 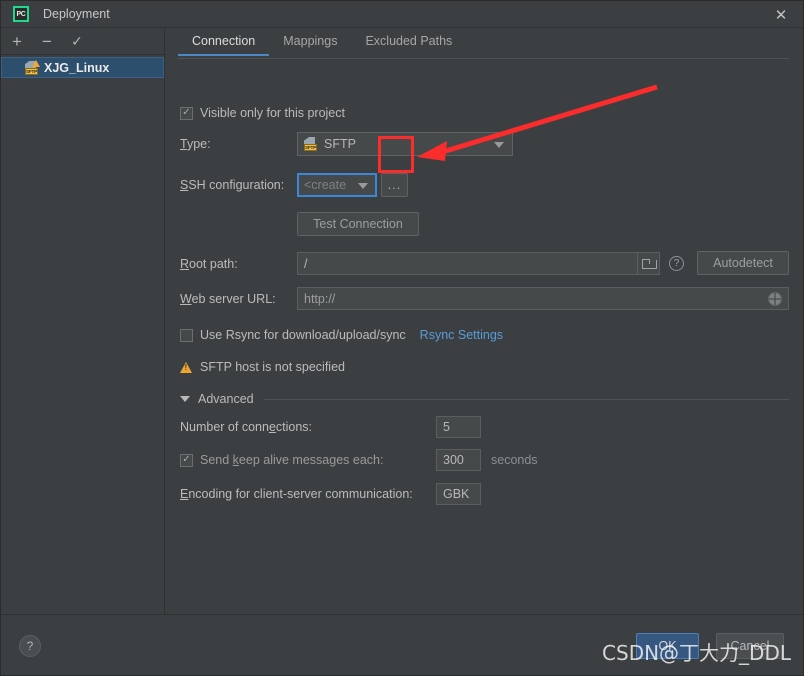 I want to click on keep-alive-interval-input: 300, so click(x=458, y=460).